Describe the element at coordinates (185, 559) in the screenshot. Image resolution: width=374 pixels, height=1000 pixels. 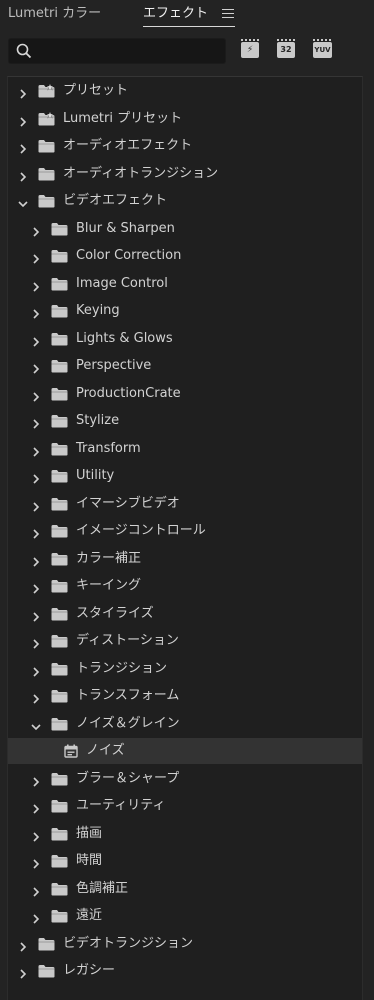
I see `tree-folder-row: カラー補正` at that location.